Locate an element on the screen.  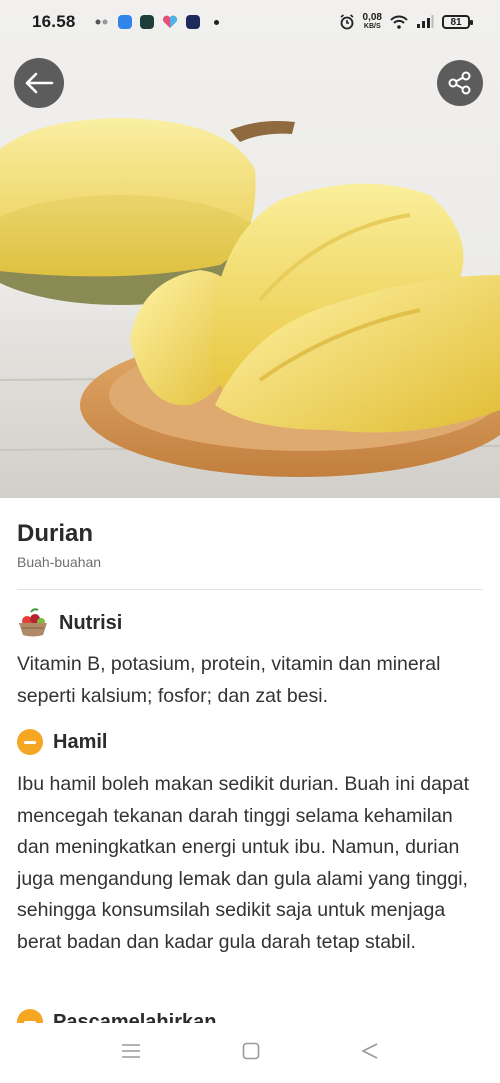
section-hamil-title: Hamil is located at coordinates (80, 741).